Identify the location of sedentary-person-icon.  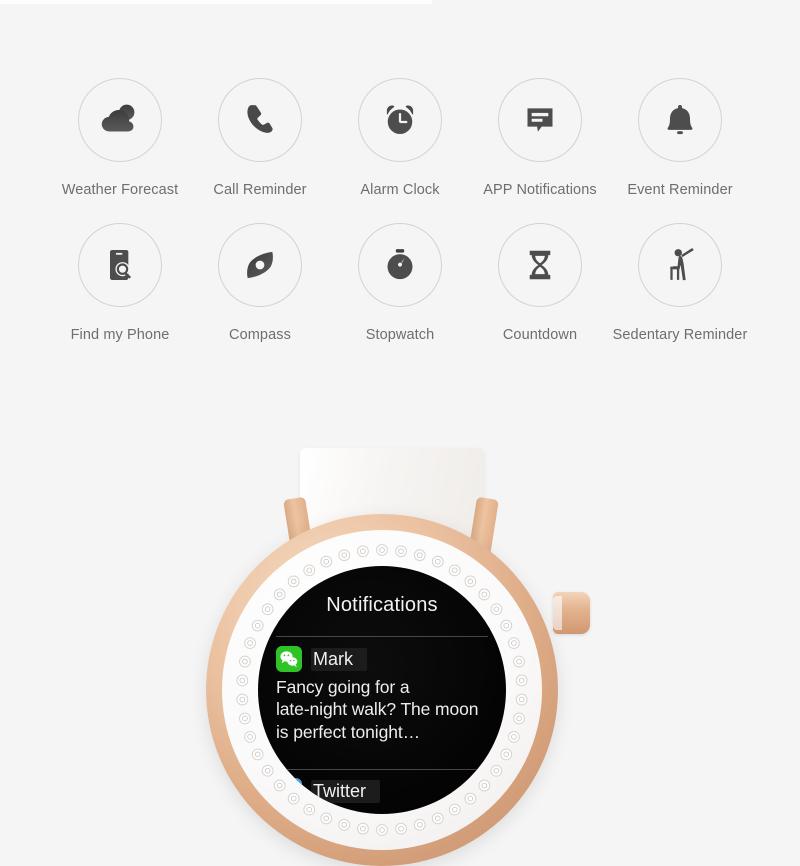
(680, 265).